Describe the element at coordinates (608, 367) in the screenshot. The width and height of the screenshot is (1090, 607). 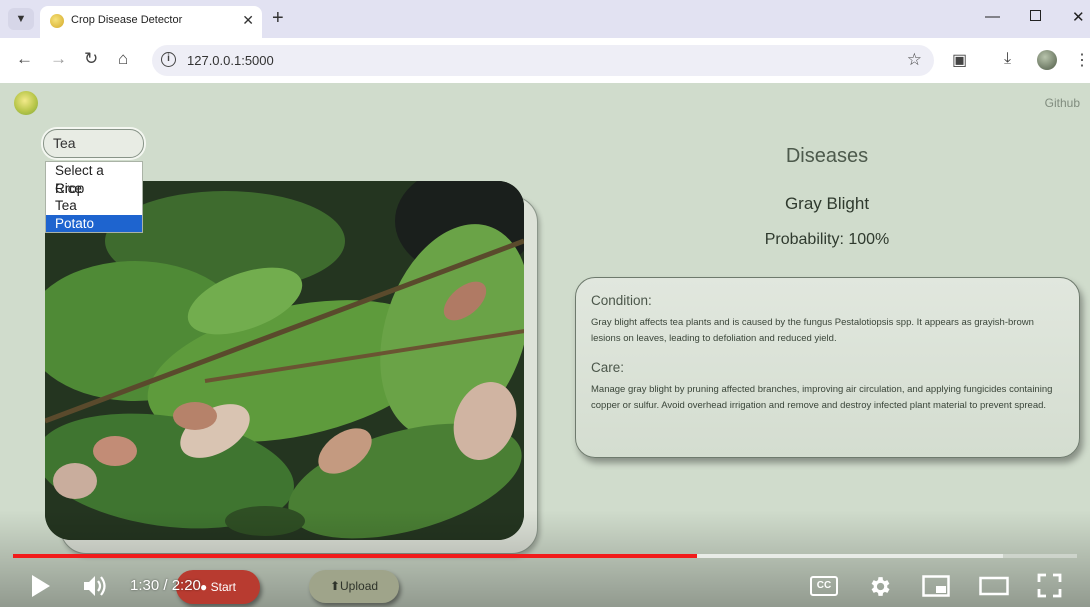
I see `care-heading: Care:` at that location.